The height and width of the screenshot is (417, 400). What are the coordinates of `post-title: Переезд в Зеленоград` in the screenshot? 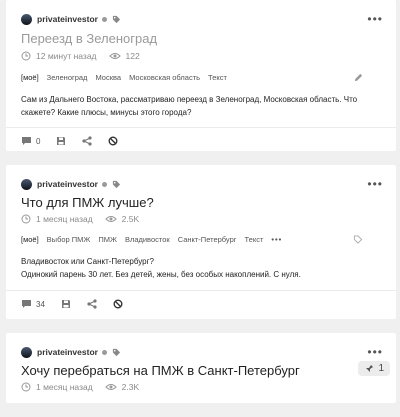 It's located at (89, 39).